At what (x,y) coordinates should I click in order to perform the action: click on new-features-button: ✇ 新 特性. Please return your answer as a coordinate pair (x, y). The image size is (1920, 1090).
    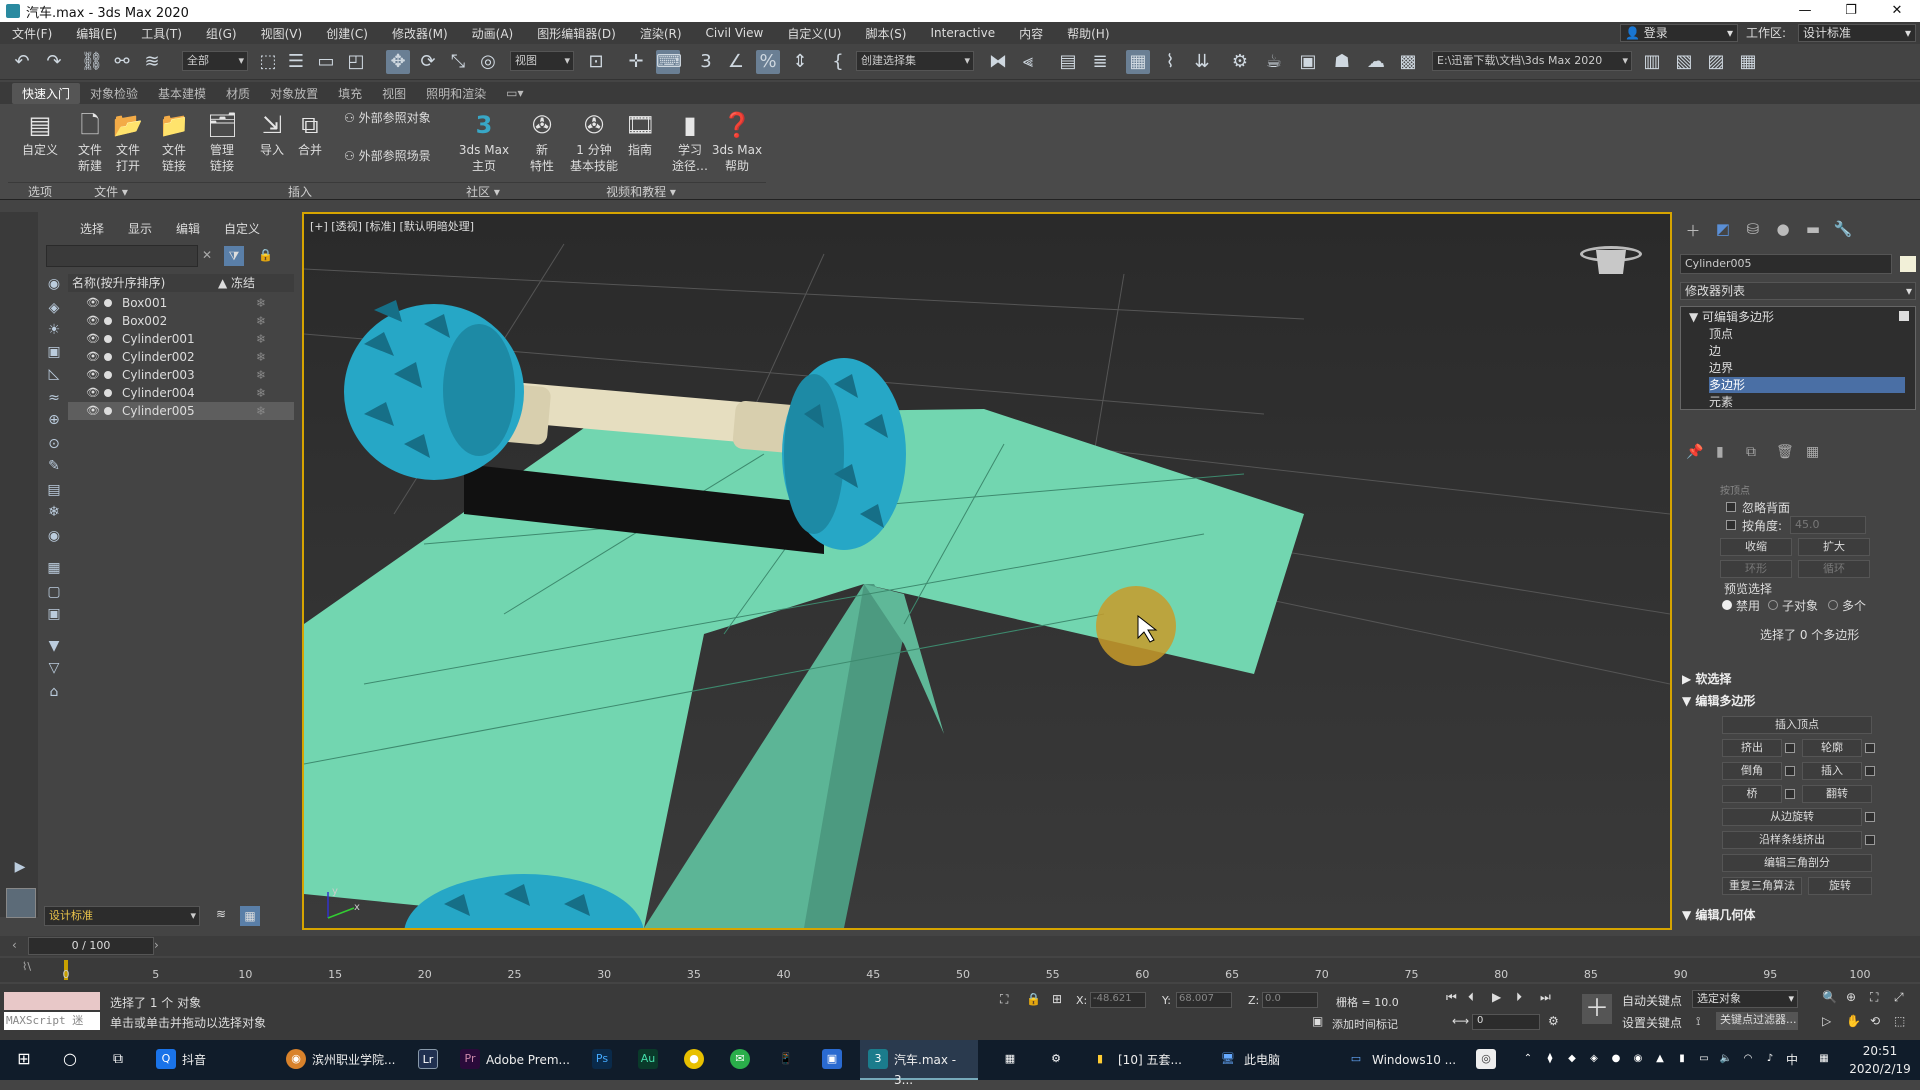
    Looking at the image, I should click on (542, 142).